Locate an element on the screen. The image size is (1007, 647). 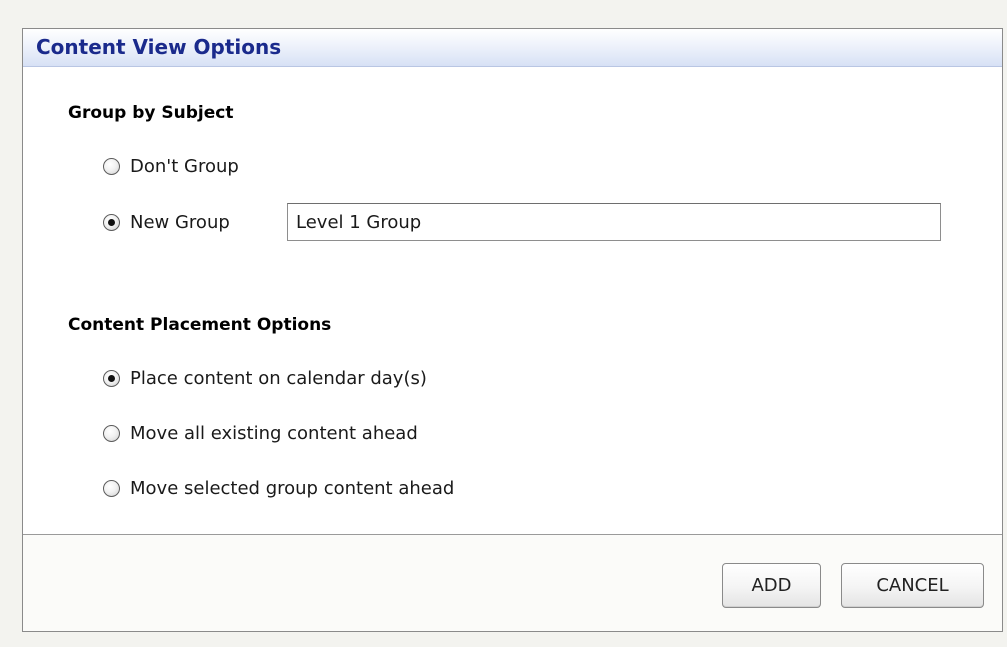
cancel-button: CANCEL is located at coordinates (912, 585).